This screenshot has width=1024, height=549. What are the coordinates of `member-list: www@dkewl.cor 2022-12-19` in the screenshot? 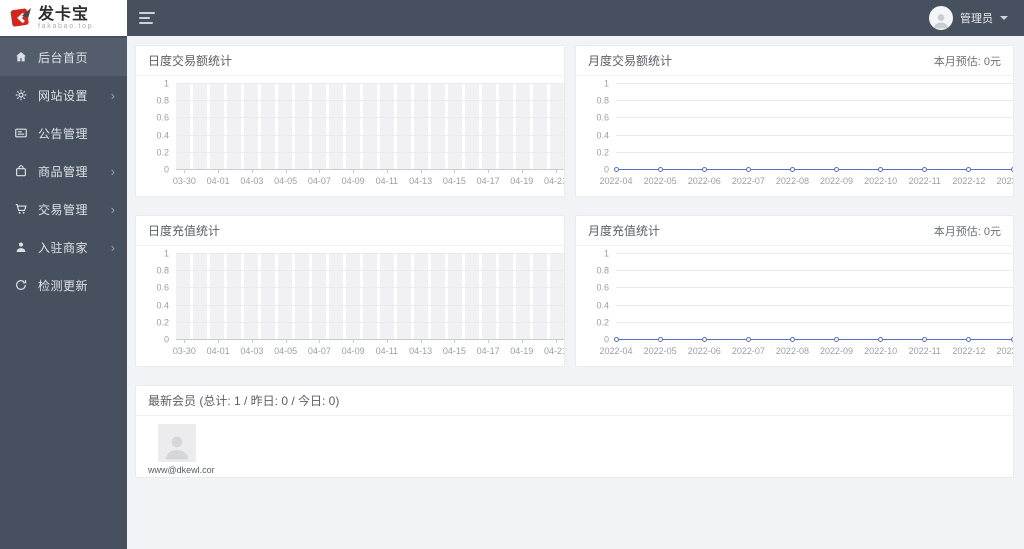 It's located at (574, 446).